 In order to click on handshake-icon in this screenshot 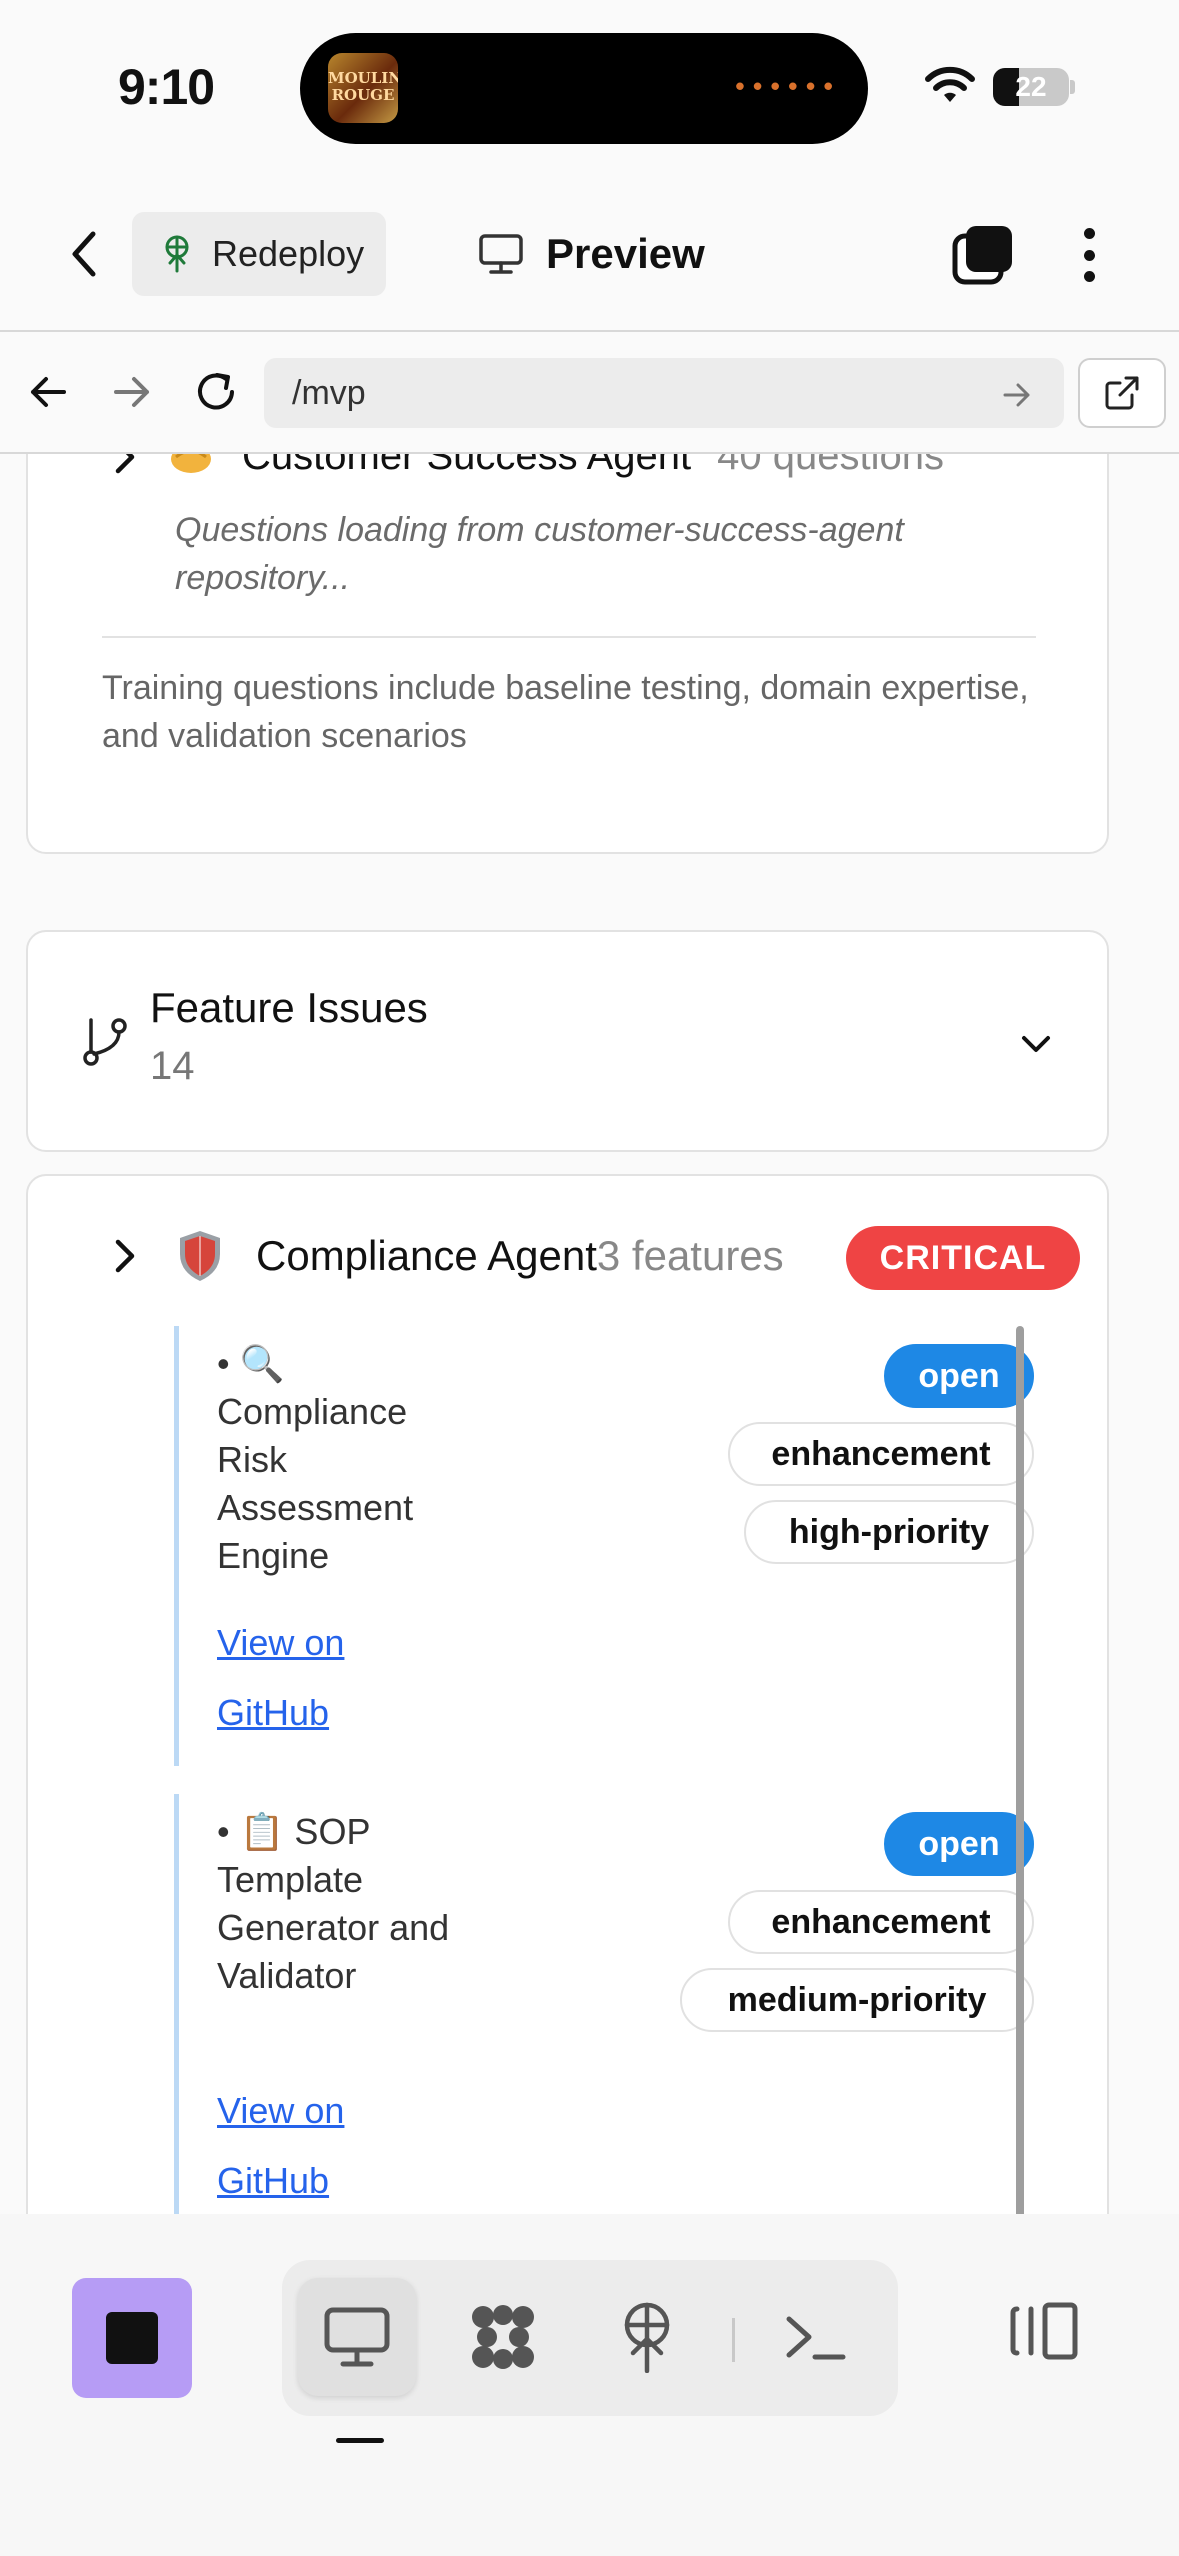, I will do `click(191, 463)`.